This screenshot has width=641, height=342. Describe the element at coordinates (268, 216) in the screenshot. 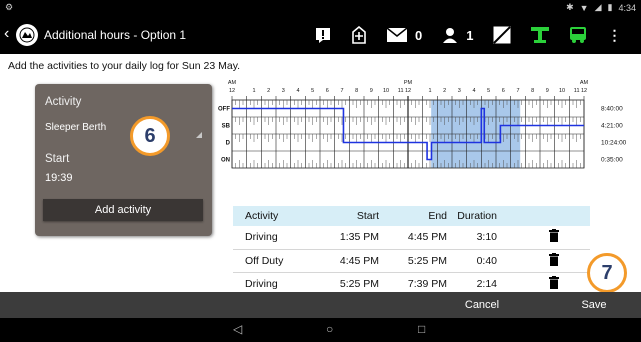

I see `col-activity: Activity` at that location.